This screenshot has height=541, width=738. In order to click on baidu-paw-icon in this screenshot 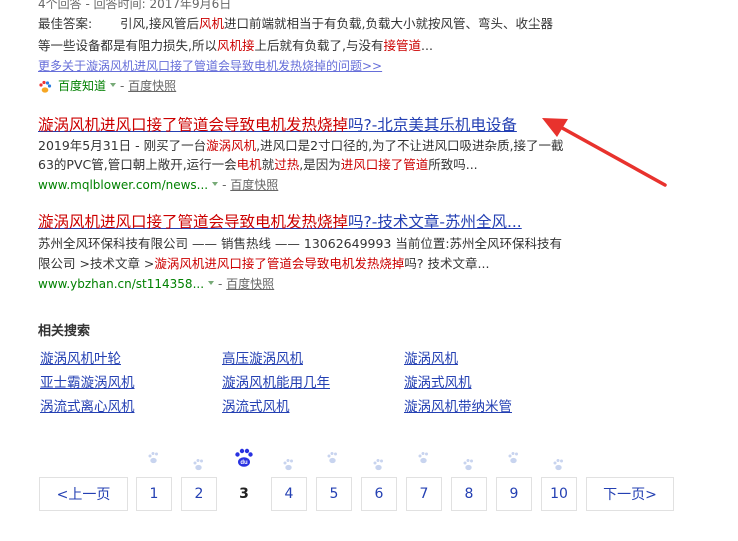, I will do `click(45, 86)`.